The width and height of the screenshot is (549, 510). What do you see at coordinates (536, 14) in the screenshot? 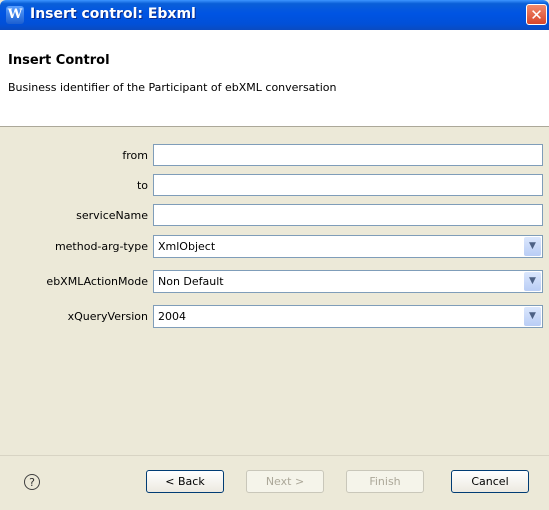
I see `close-button: ✕` at bounding box center [536, 14].